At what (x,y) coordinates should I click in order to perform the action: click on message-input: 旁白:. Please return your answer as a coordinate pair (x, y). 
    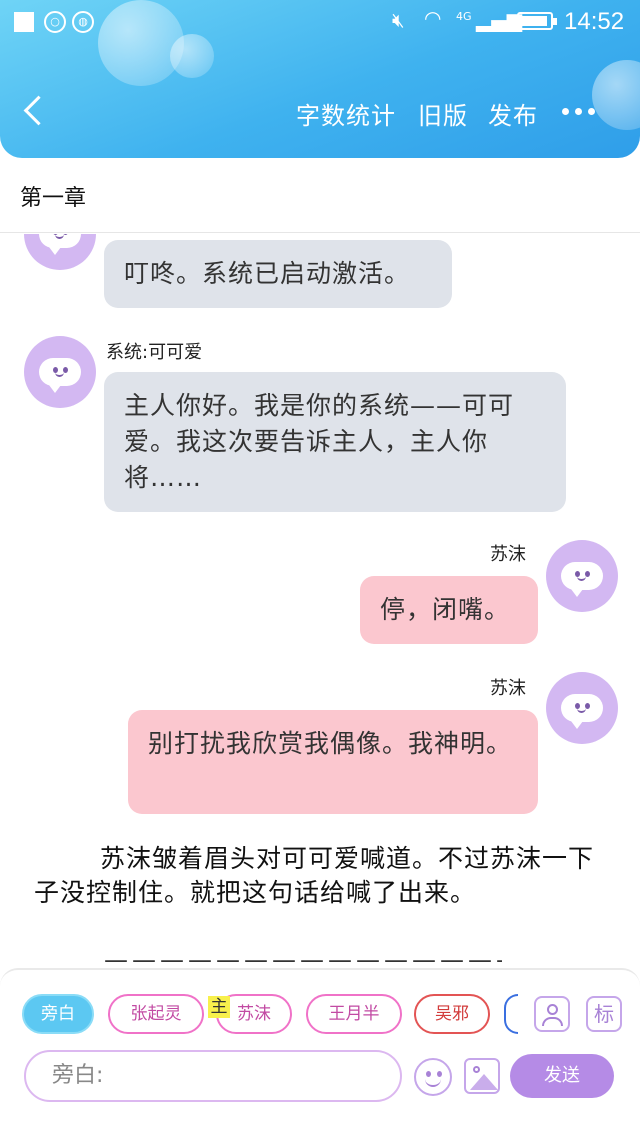
    Looking at the image, I should click on (213, 1076).